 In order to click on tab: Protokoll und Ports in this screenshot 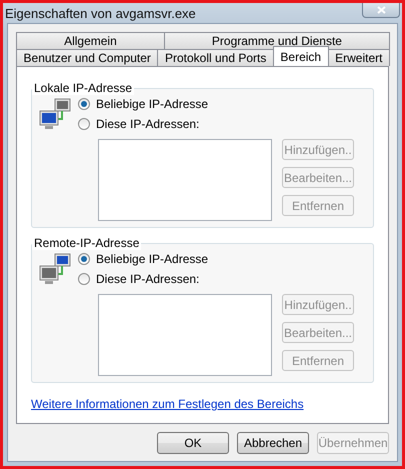, I will do `click(215, 57)`.